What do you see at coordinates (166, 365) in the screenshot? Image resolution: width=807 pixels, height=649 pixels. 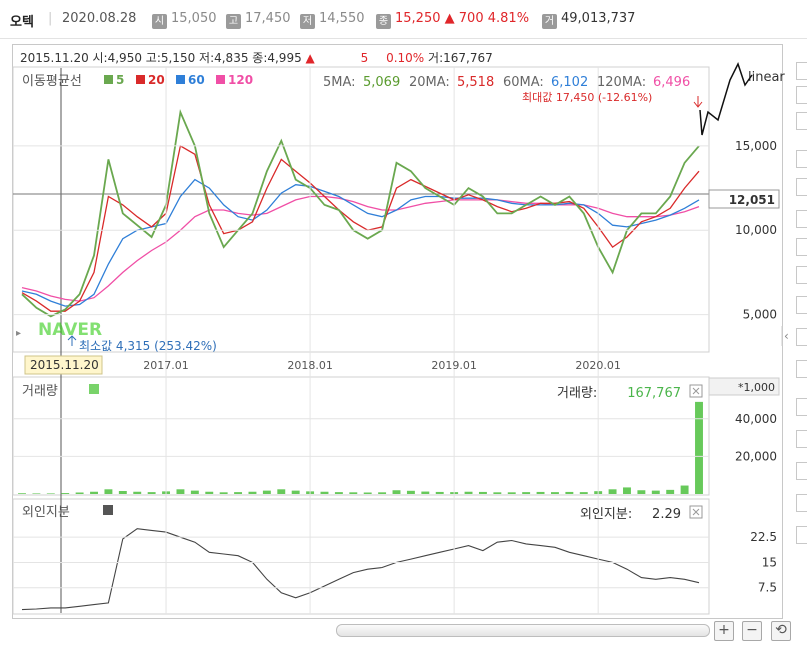 I see `x-tick-label: 2017.01` at bounding box center [166, 365].